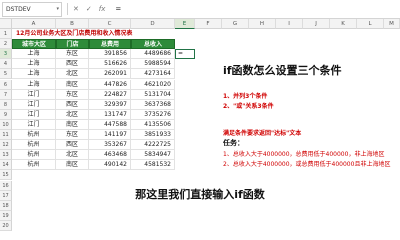  I want to click on task-1: 1、总收入大于4000000，总费用低于400000，非上海地区, so click(304, 154).